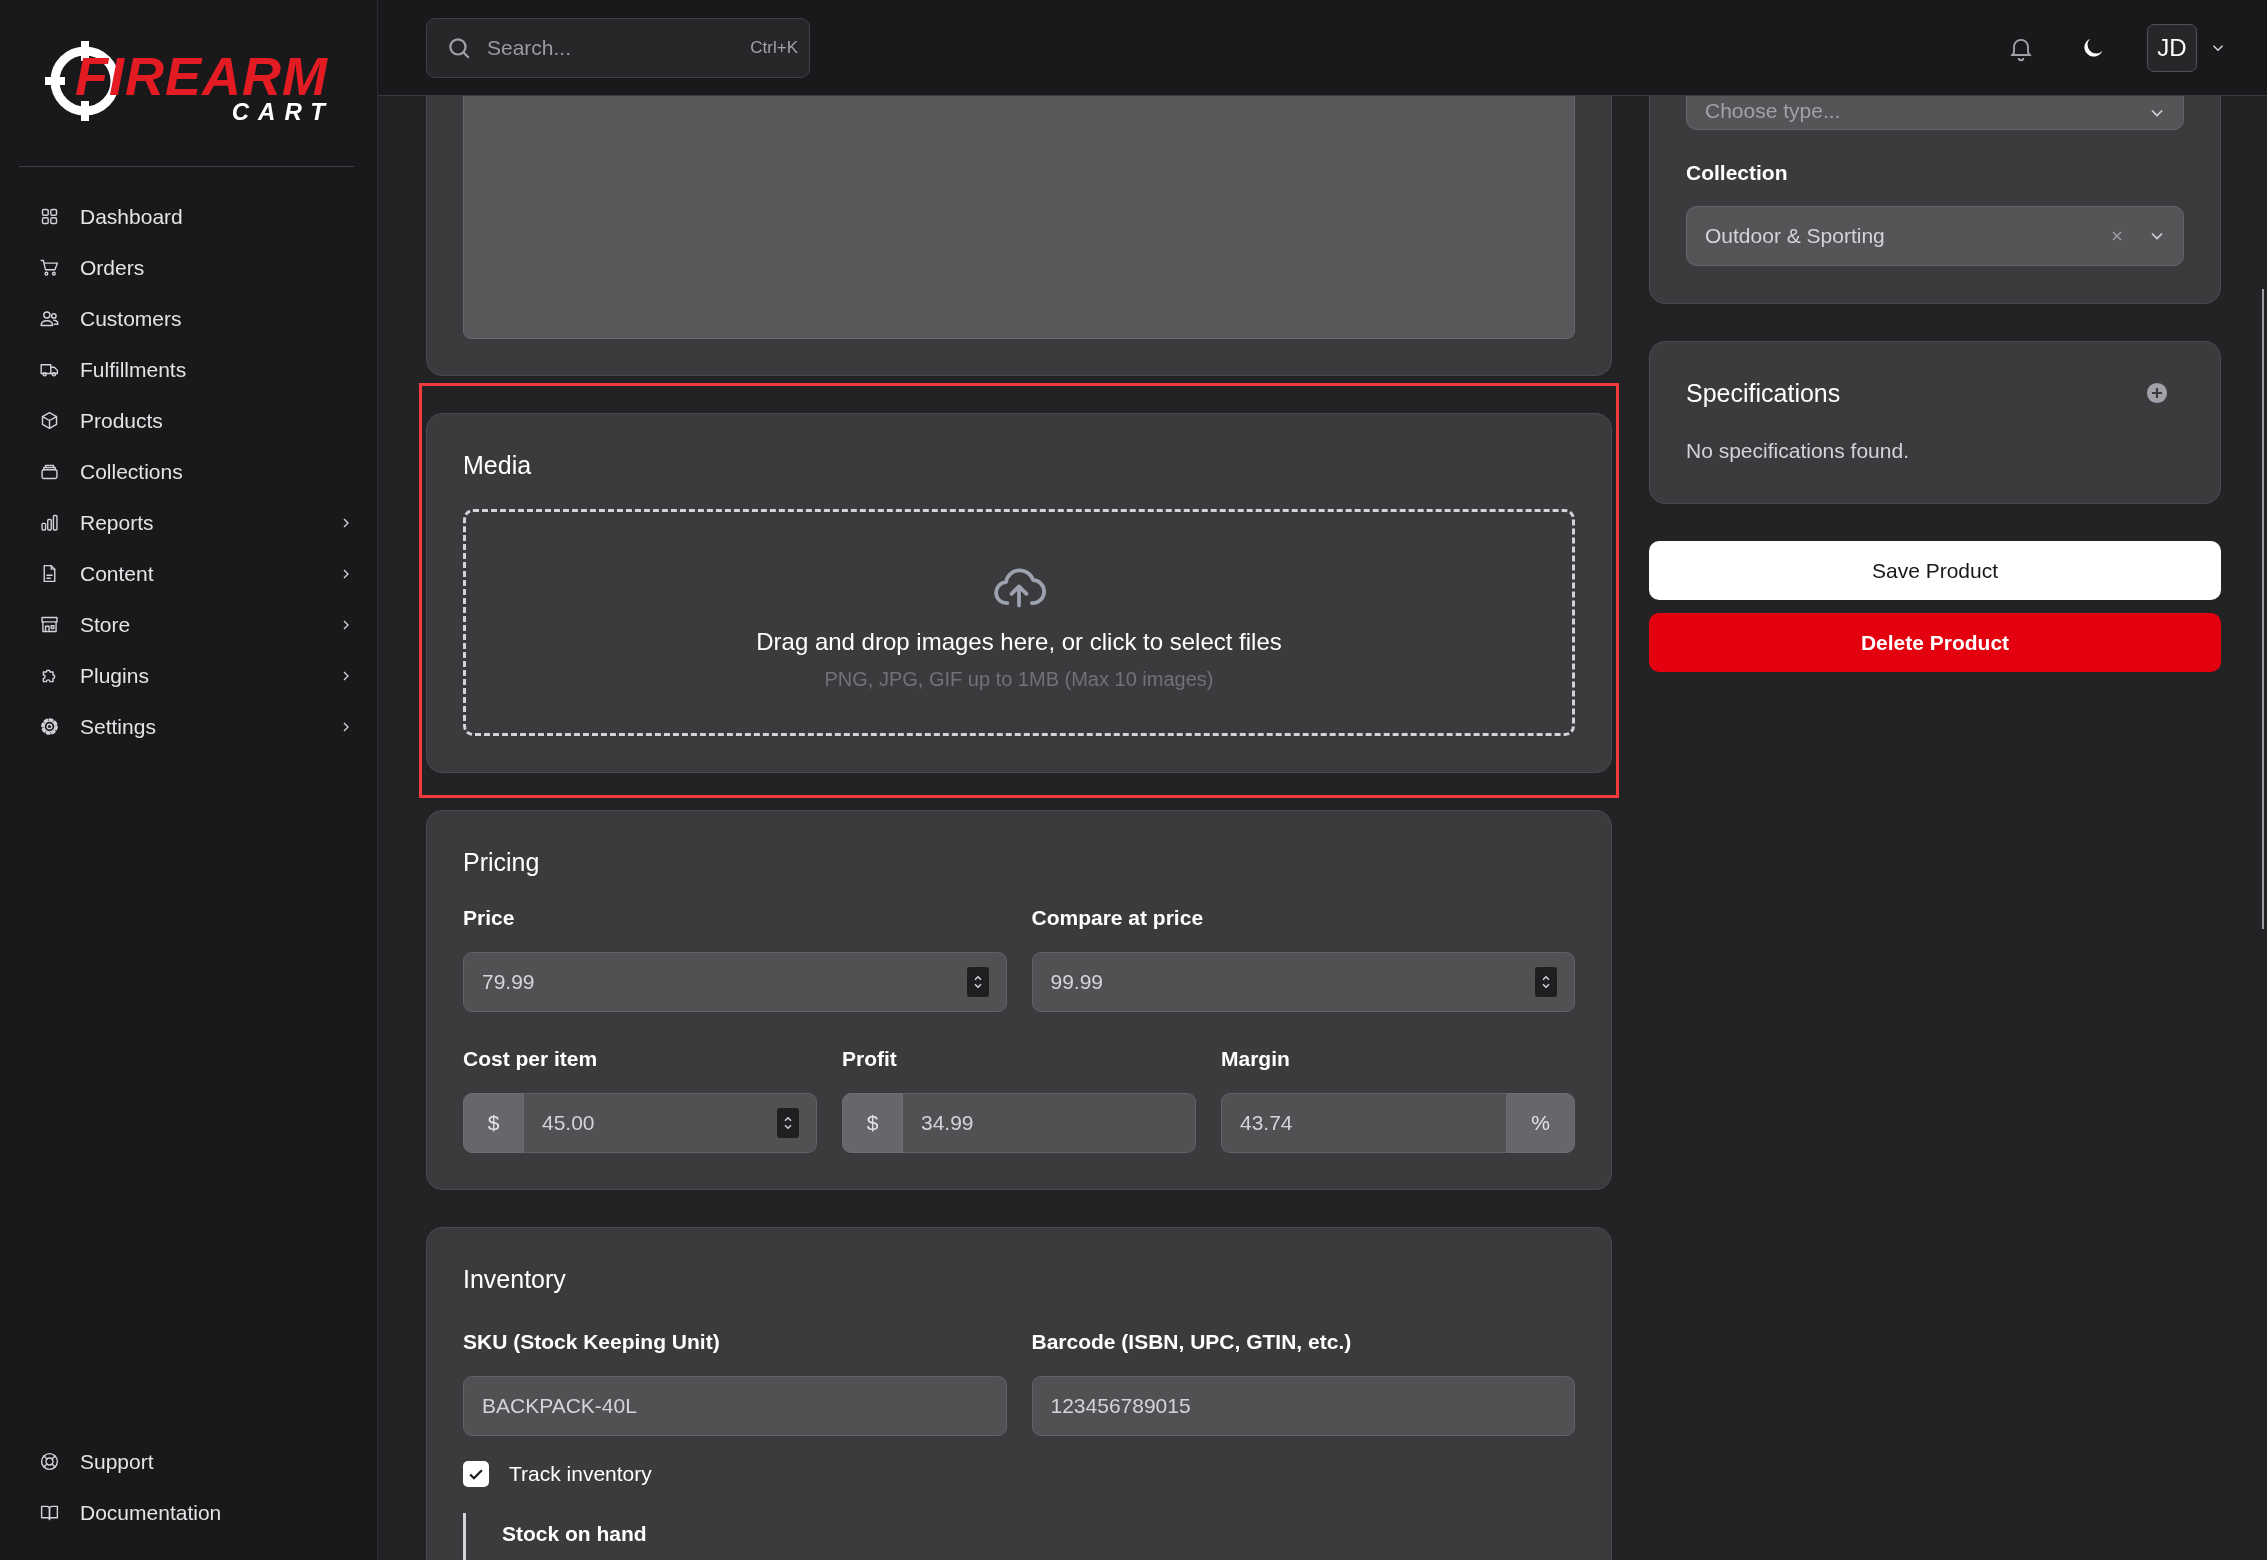 Image resolution: width=2267 pixels, height=1560 pixels. Describe the element at coordinates (1935, 570) in the screenshot. I see `save-button: Save Product` at that location.